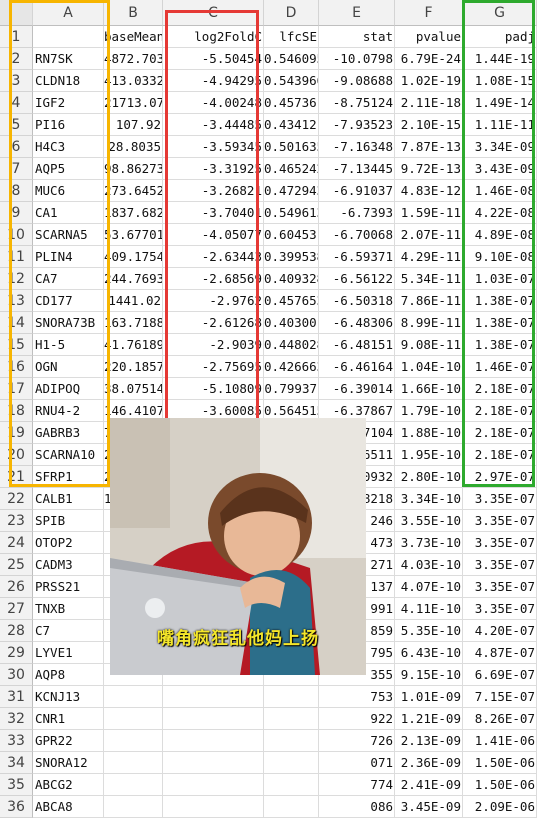  Describe the element at coordinates (357, 301) in the screenshot. I see `cell-e13: -6.50318` at that location.